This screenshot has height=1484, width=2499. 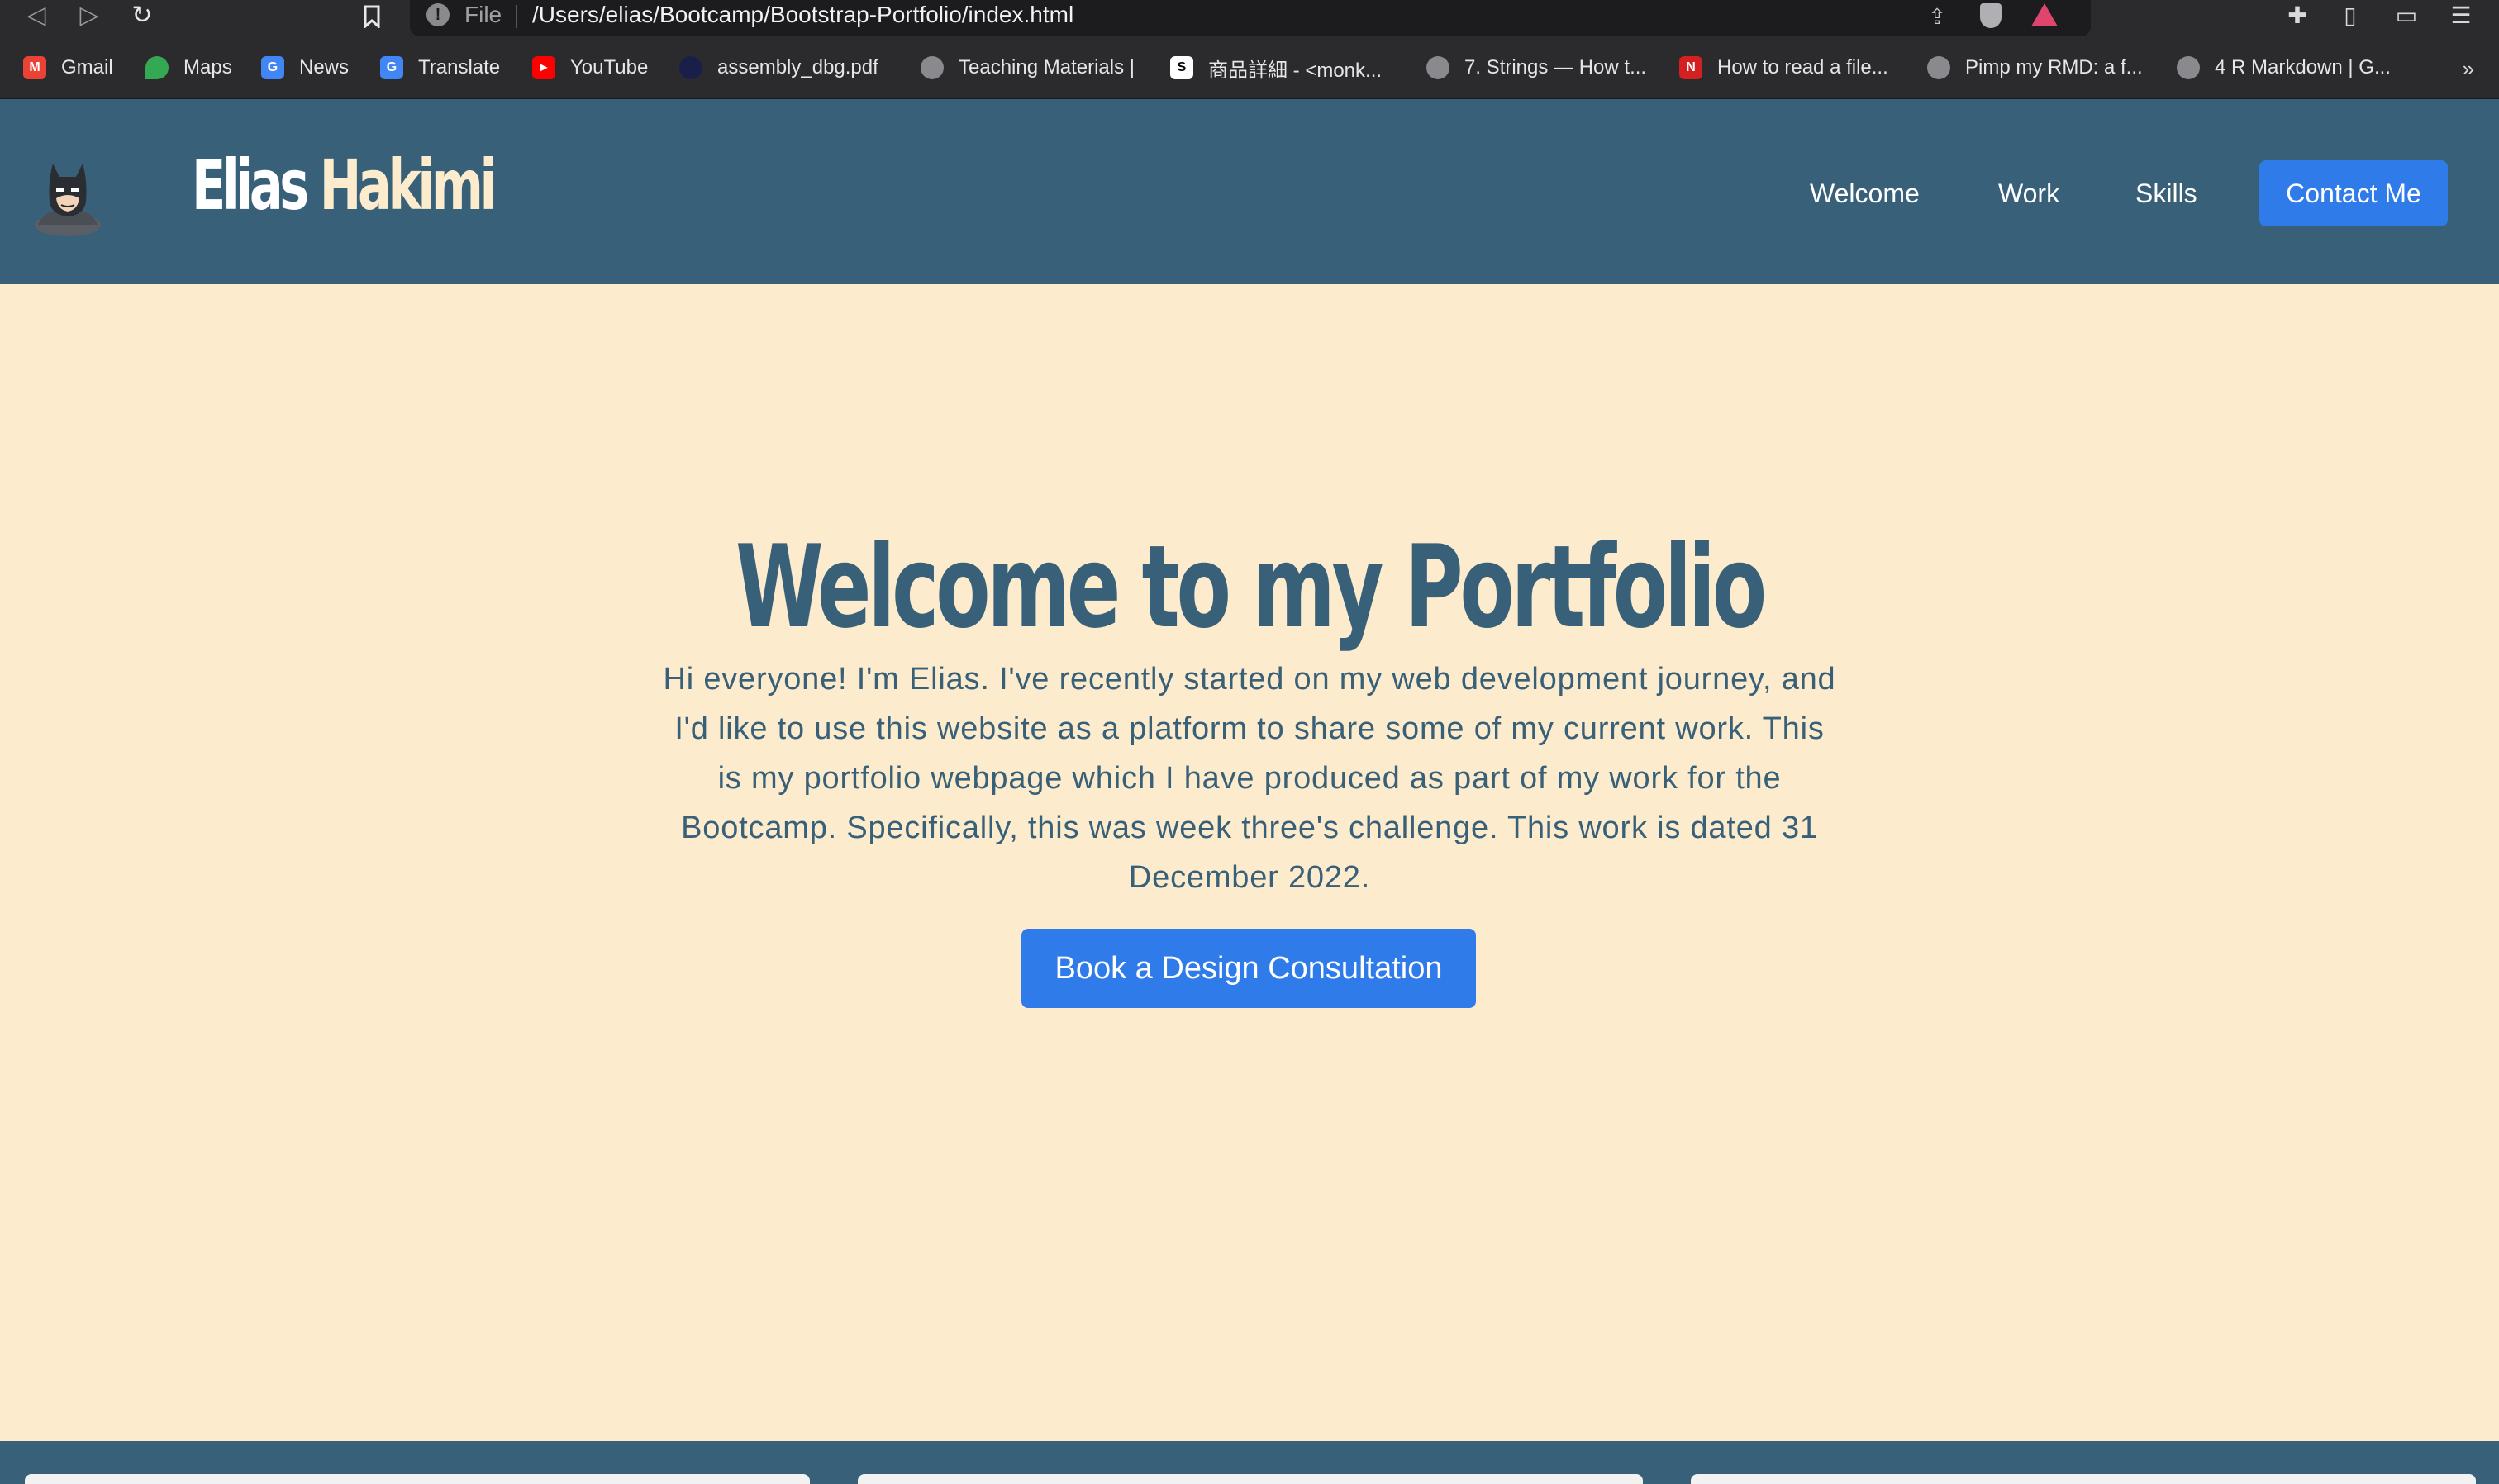 I want to click on bookmark-youtube: ▸ YouTube, so click(x=590, y=68).